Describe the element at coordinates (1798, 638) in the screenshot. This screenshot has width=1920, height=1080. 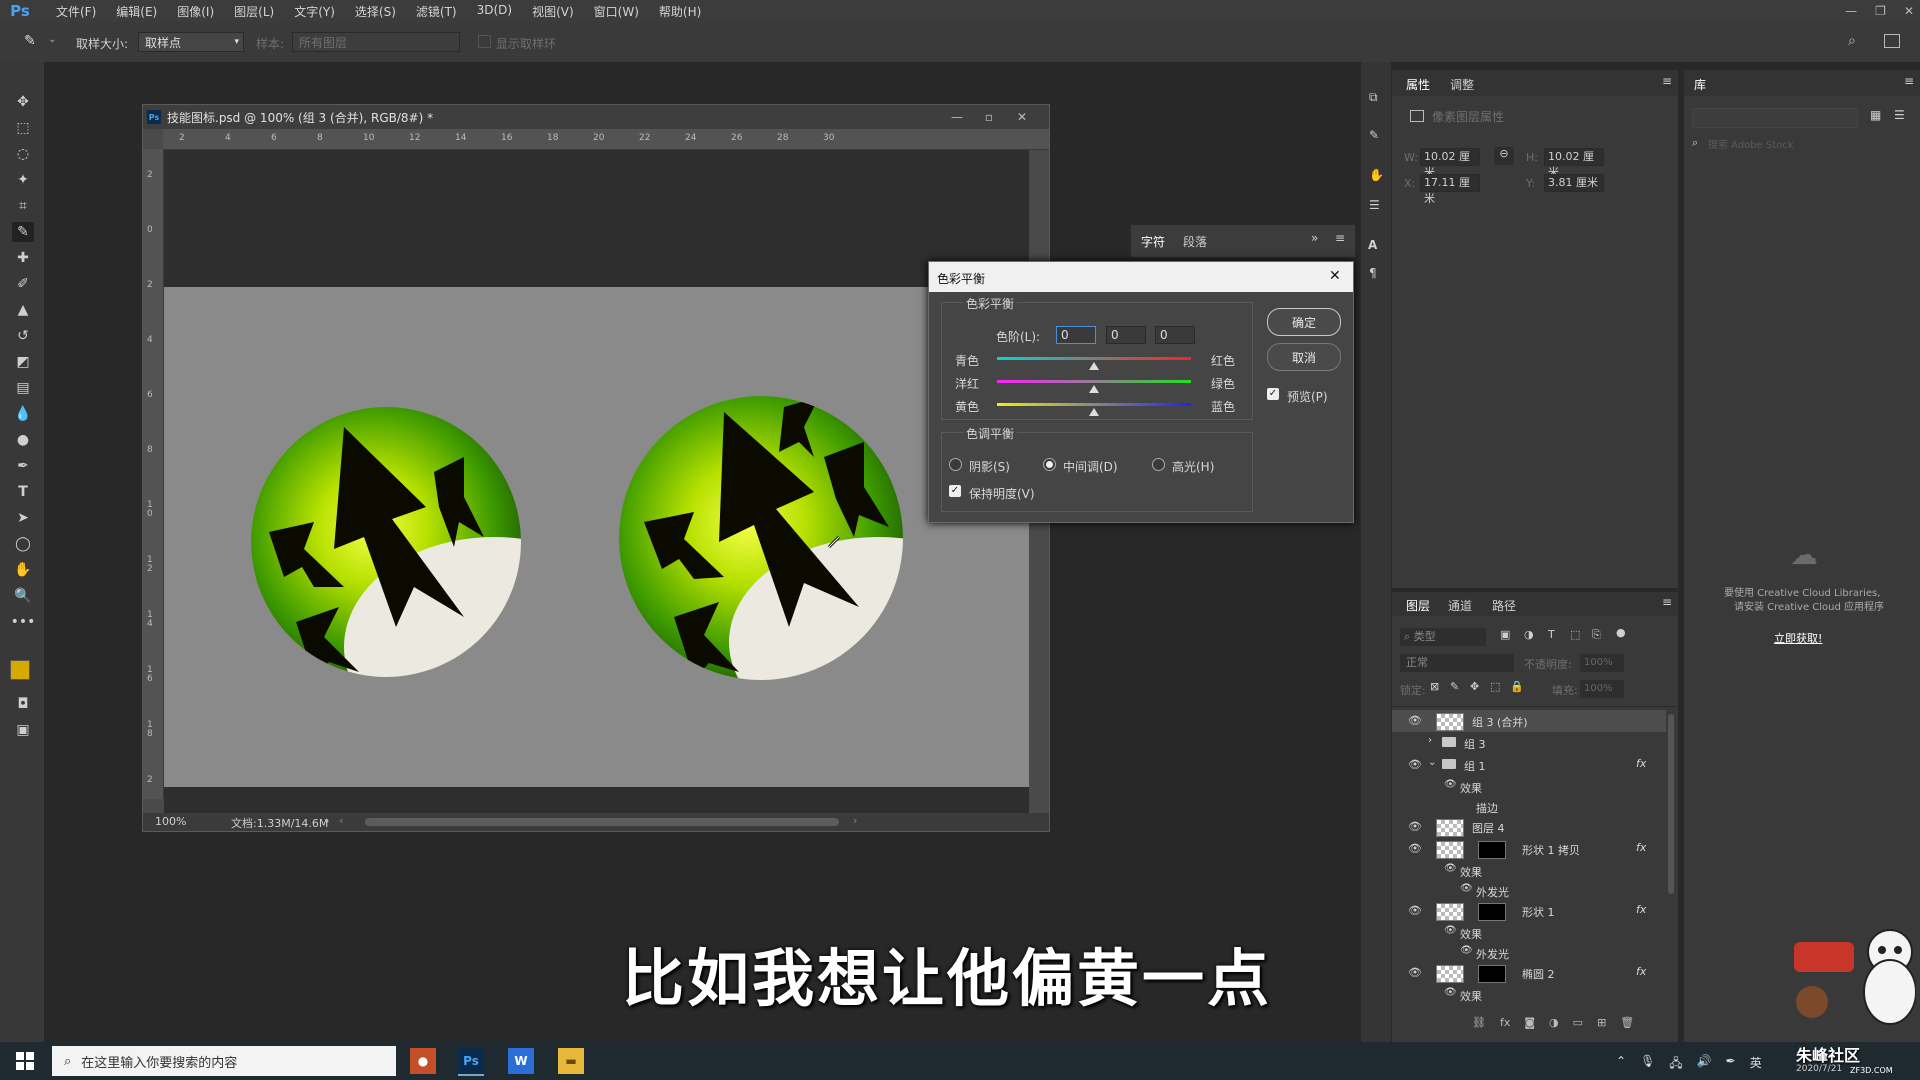
I see `get-now-link: 立即获取!` at that location.